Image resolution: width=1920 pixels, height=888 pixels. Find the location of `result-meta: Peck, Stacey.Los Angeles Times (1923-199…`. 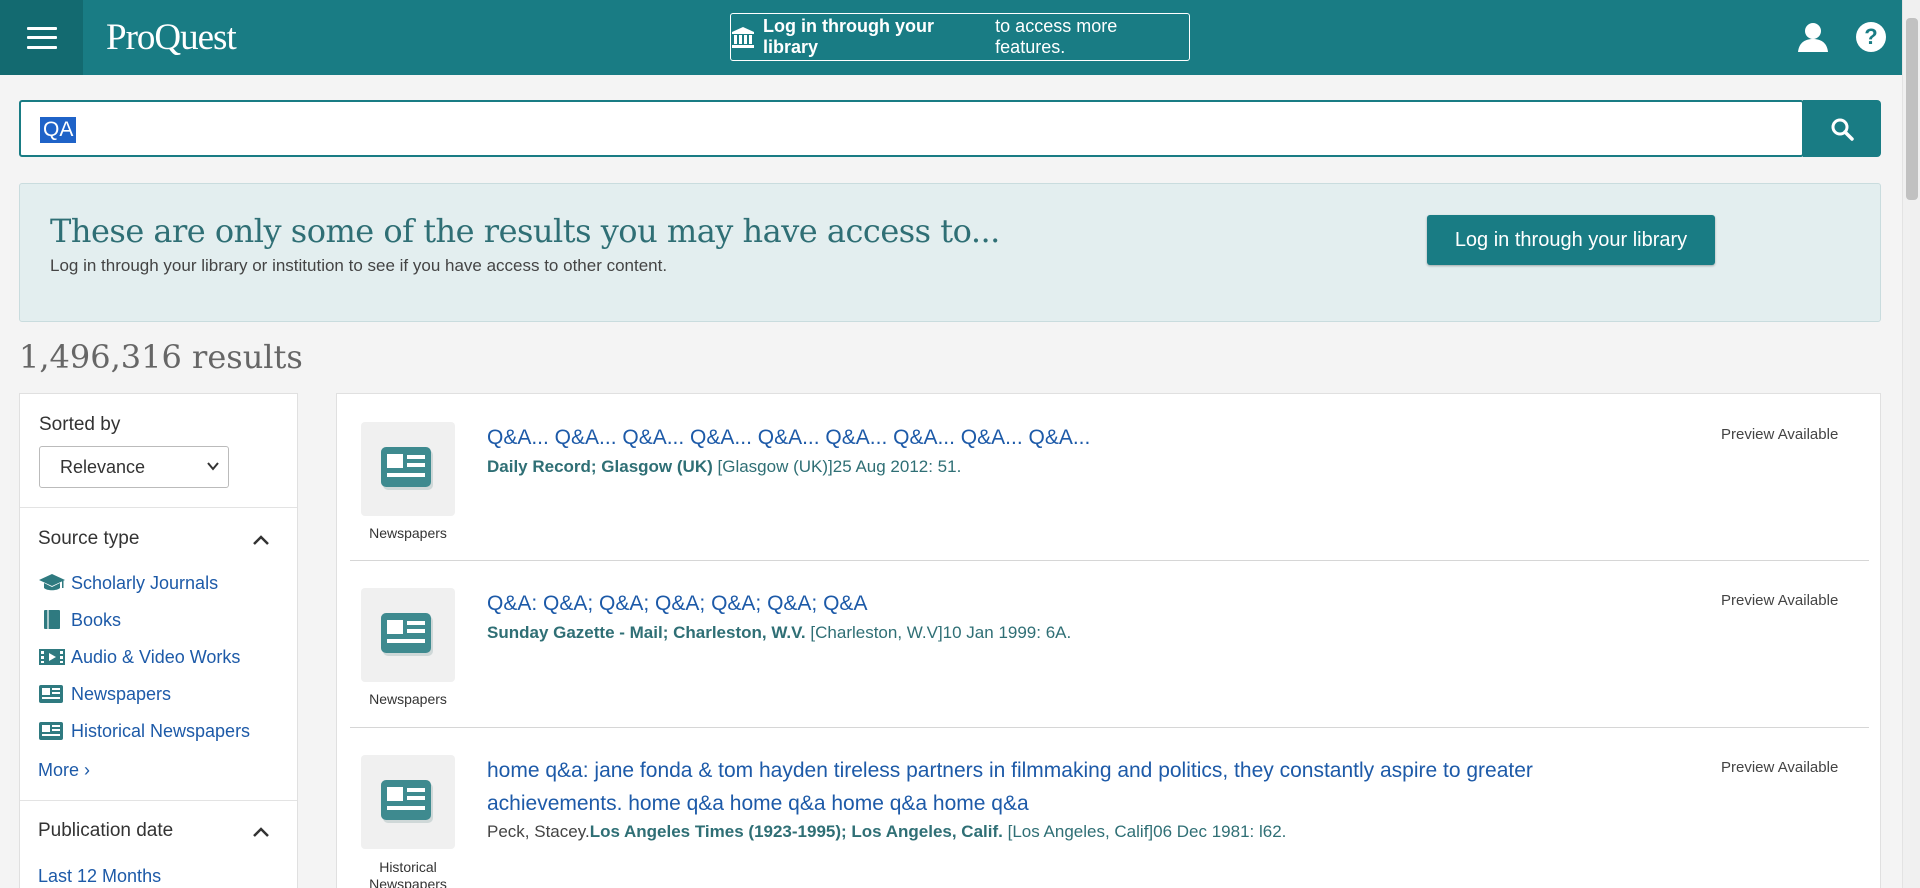

result-meta: Peck, Stacey.Los Angeles Times (1923-199… is located at coordinates (886, 832).